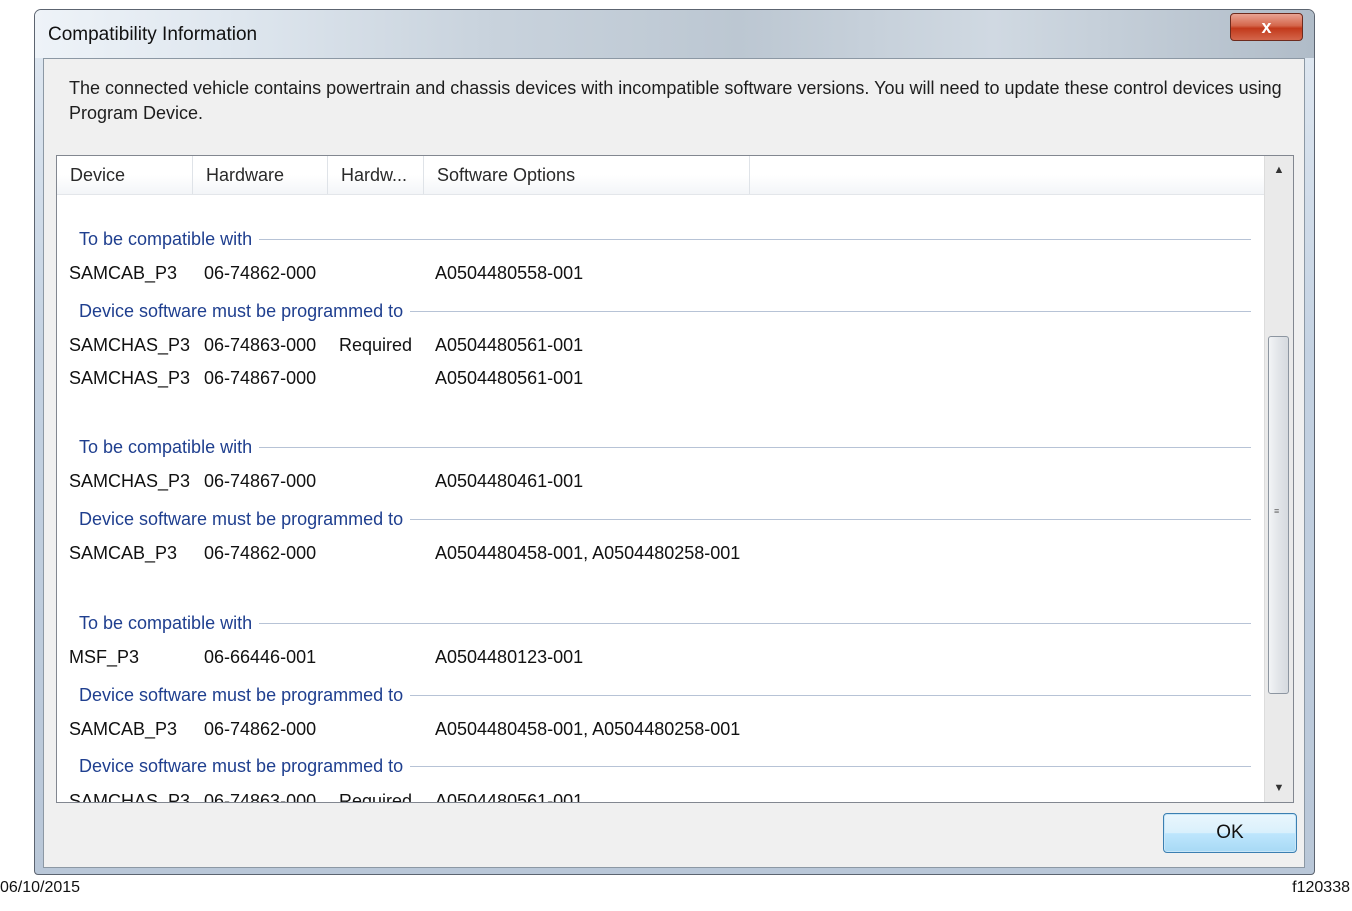  What do you see at coordinates (509, 273) in the screenshot?
I see `cell-software-options: A0504480558-001` at bounding box center [509, 273].